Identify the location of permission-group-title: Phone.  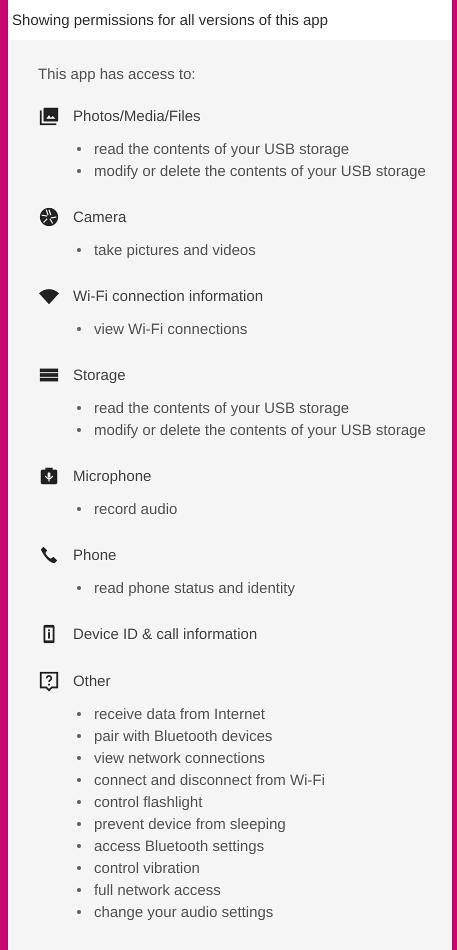
(94, 555).